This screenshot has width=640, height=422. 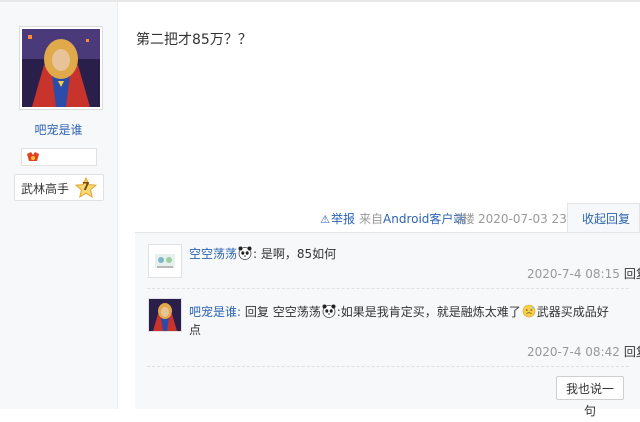 I want to click on source-prefix: 来自, so click(x=371, y=219).